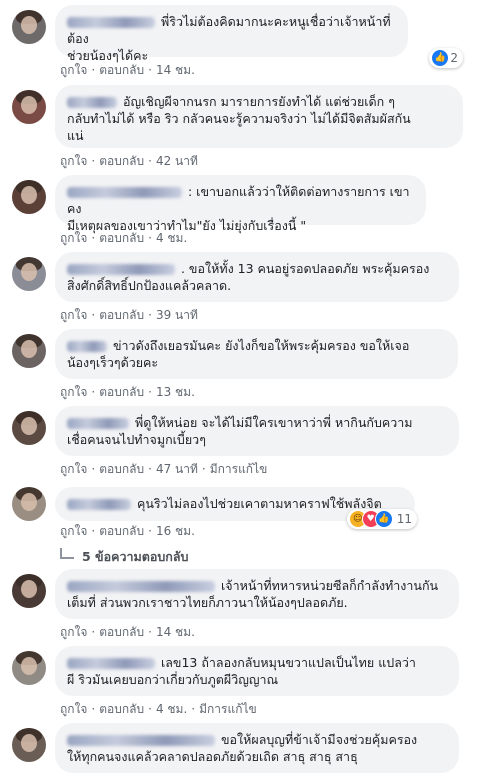 This screenshot has width=477, height=778. What do you see at coordinates (177, 469) in the screenshot?
I see `timestamp: 47 นาที` at bounding box center [177, 469].